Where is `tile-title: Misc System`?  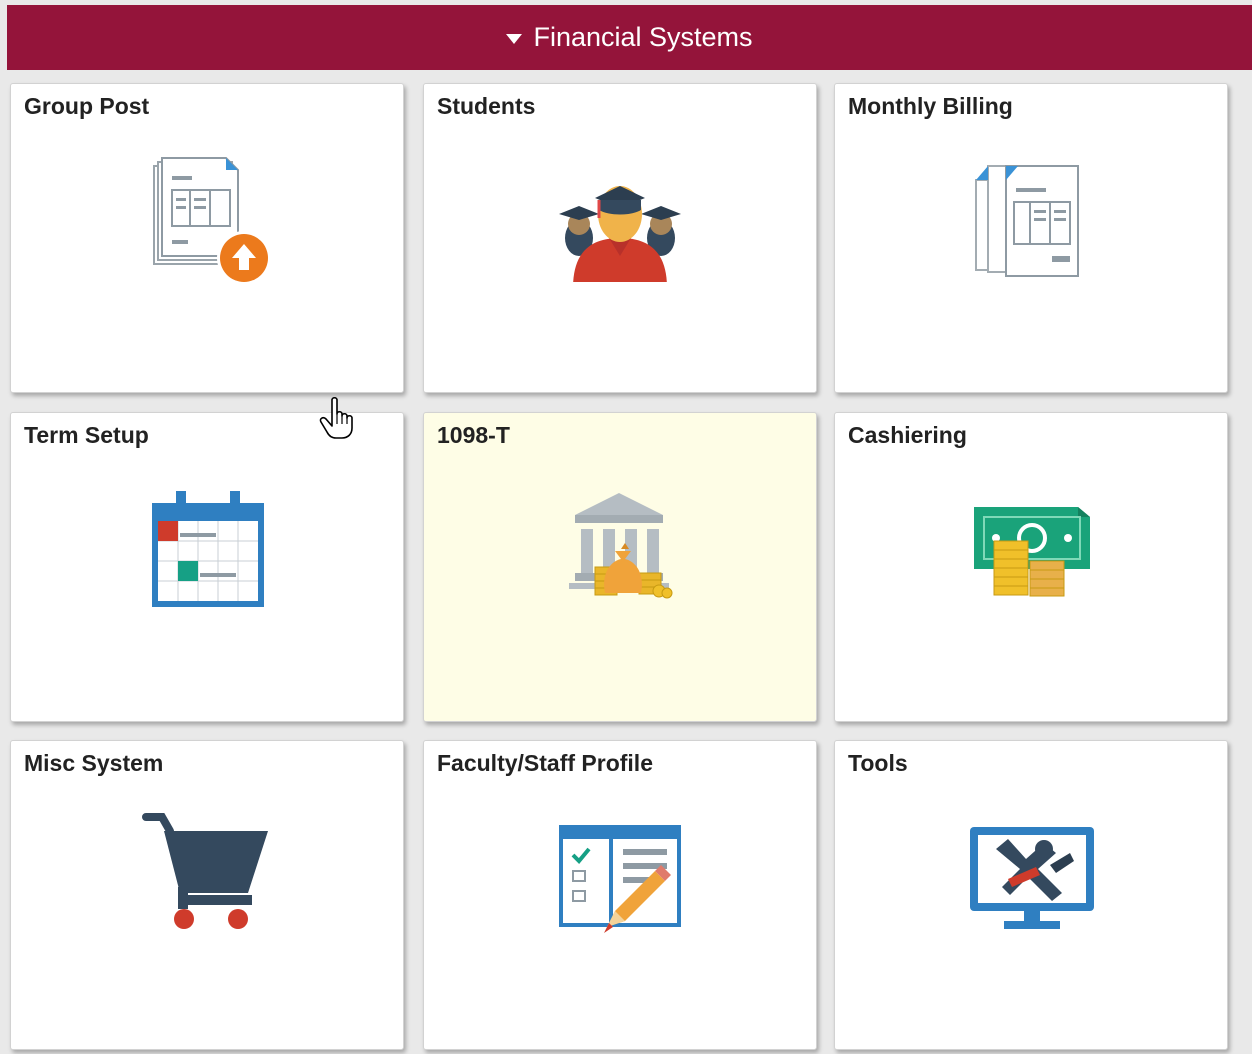 tile-title: Misc System is located at coordinates (94, 763).